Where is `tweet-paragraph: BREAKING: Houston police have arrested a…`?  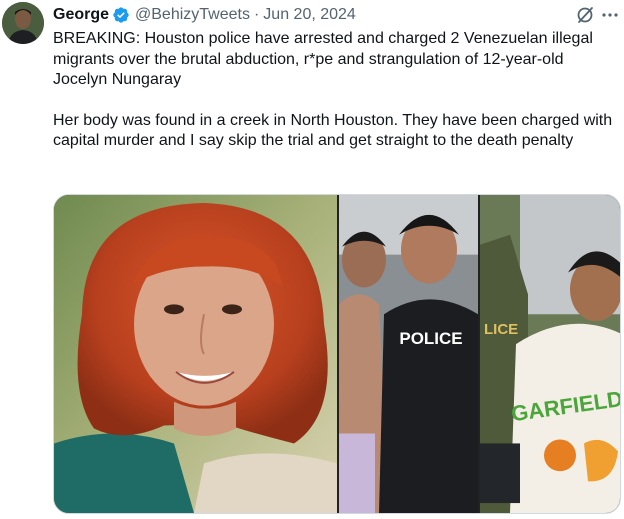 tweet-paragraph: BREAKING: Houston police have arrested a… is located at coordinates (323, 59).